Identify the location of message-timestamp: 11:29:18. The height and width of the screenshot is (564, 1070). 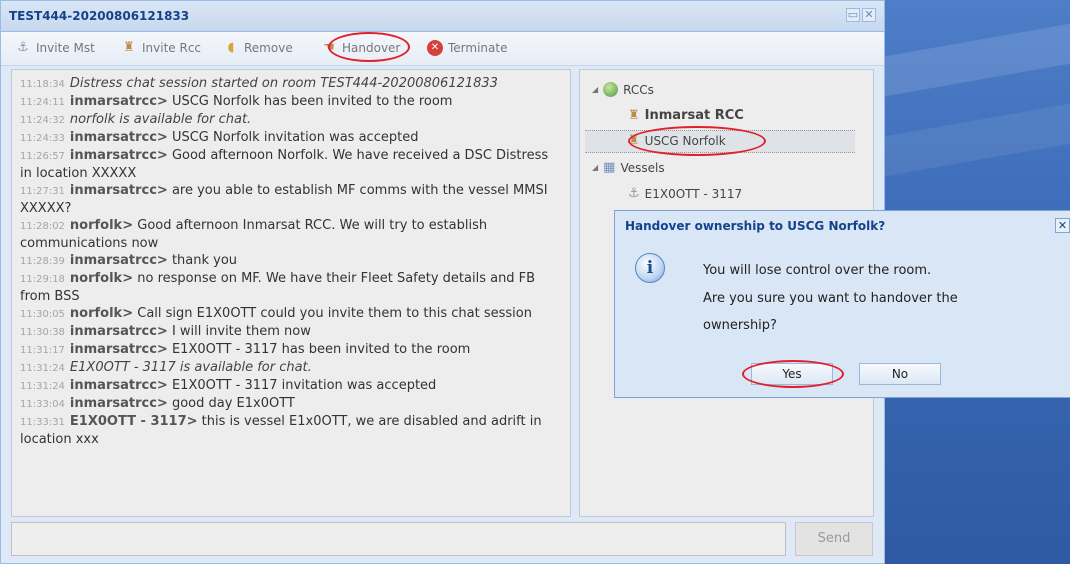
(42, 279).